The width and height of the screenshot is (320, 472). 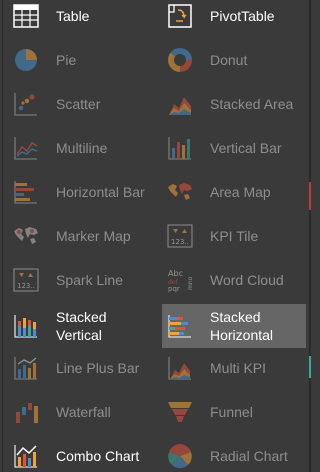 What do you see at coordinates (249, 456) in the screenshot?
I see `chart-type-label: Radial Chart` at bounding box center [249, 456].